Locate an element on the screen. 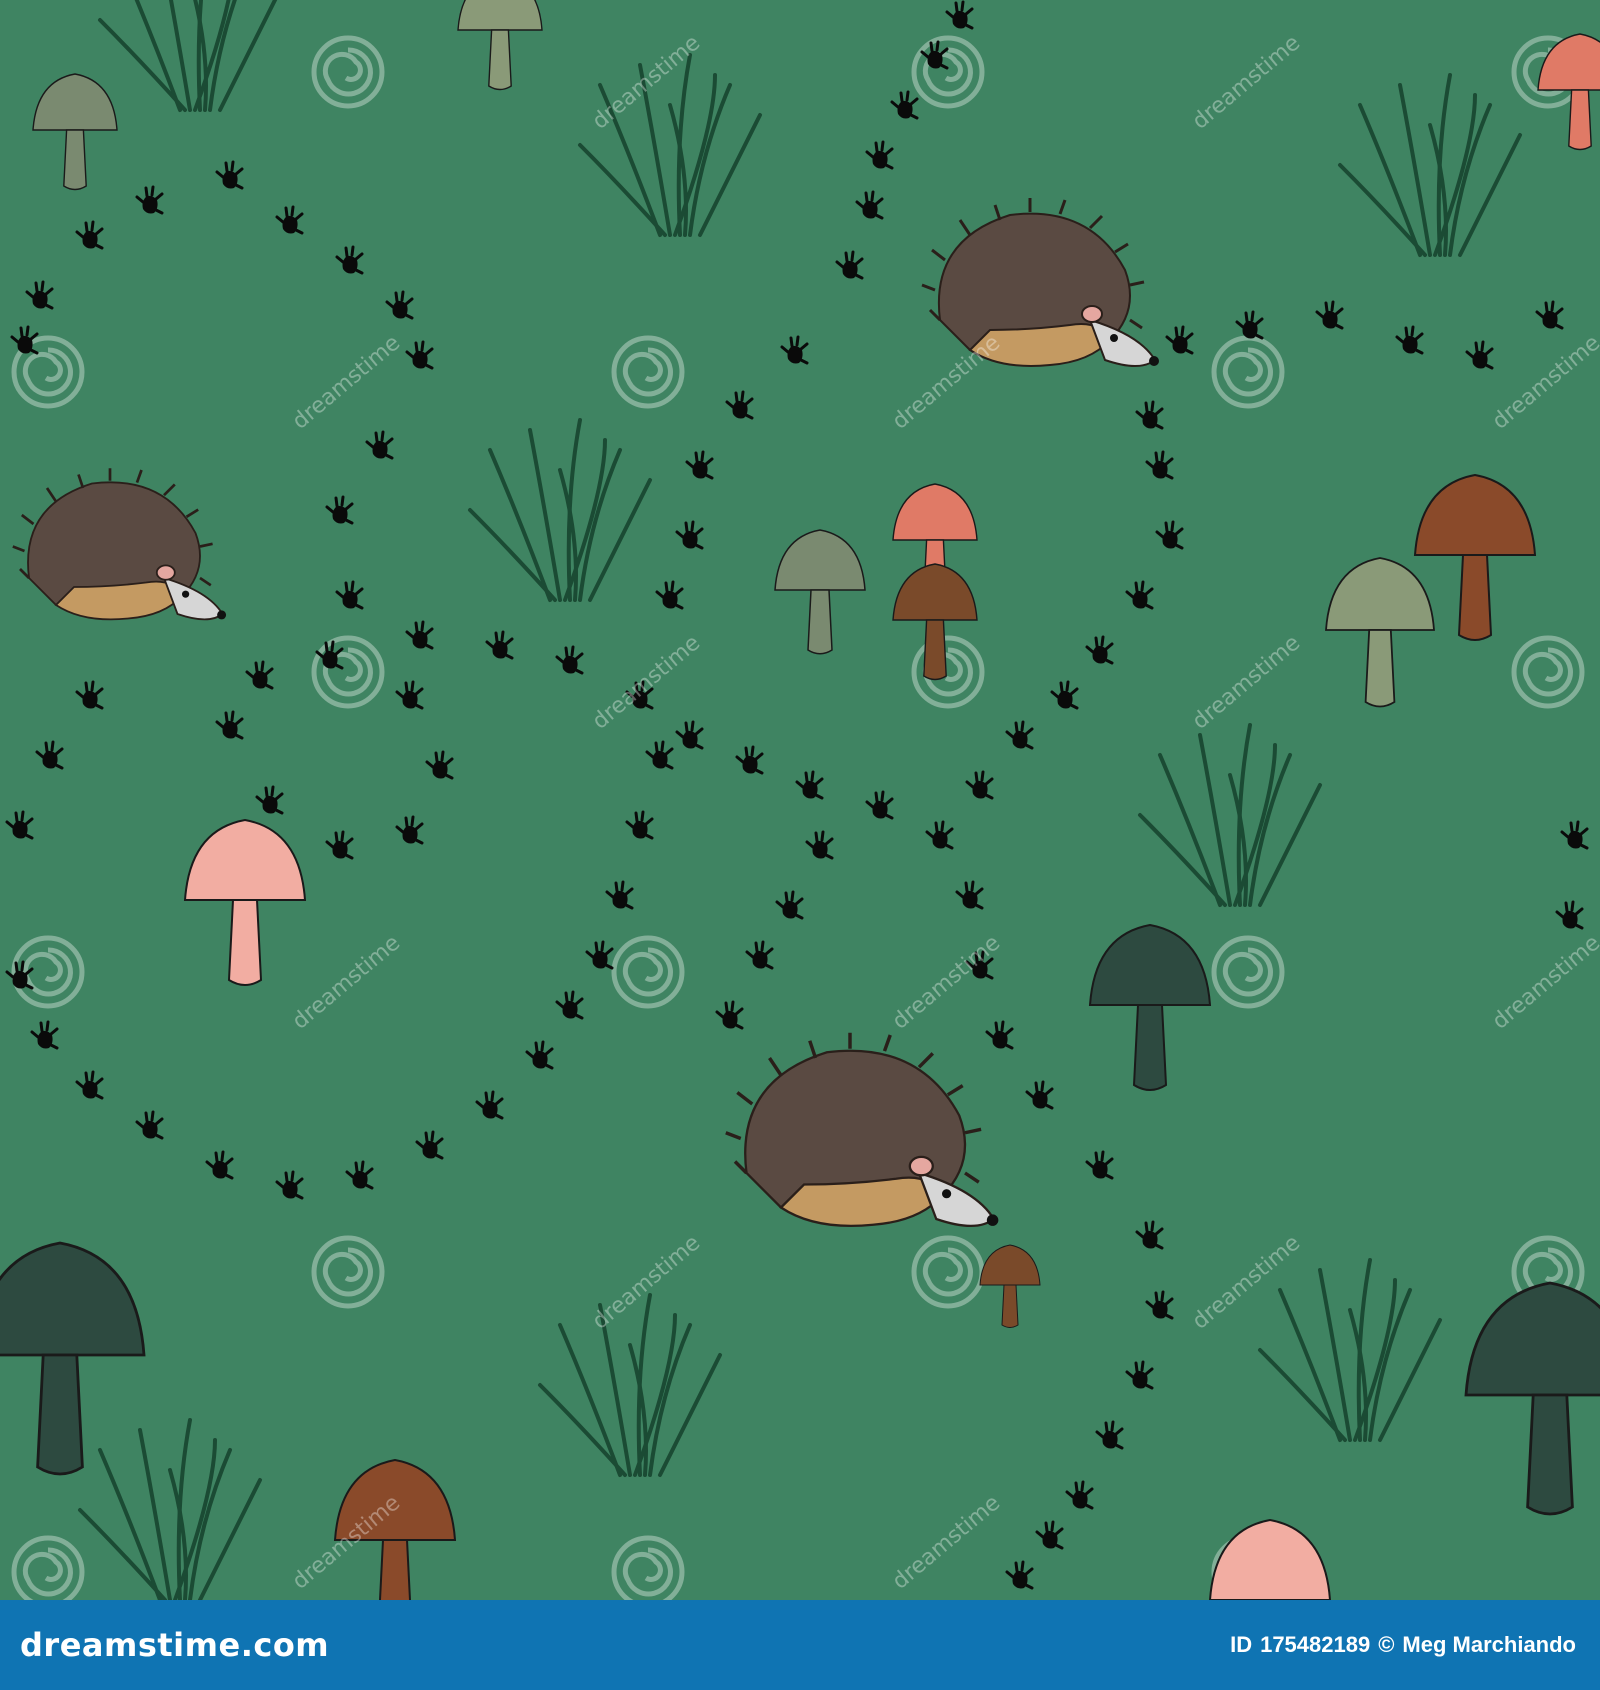 The height and width of the screenshot is (1690, 1600). dreamstime-logo-text: dreamstime.com is located at coordinates (174, 1645).